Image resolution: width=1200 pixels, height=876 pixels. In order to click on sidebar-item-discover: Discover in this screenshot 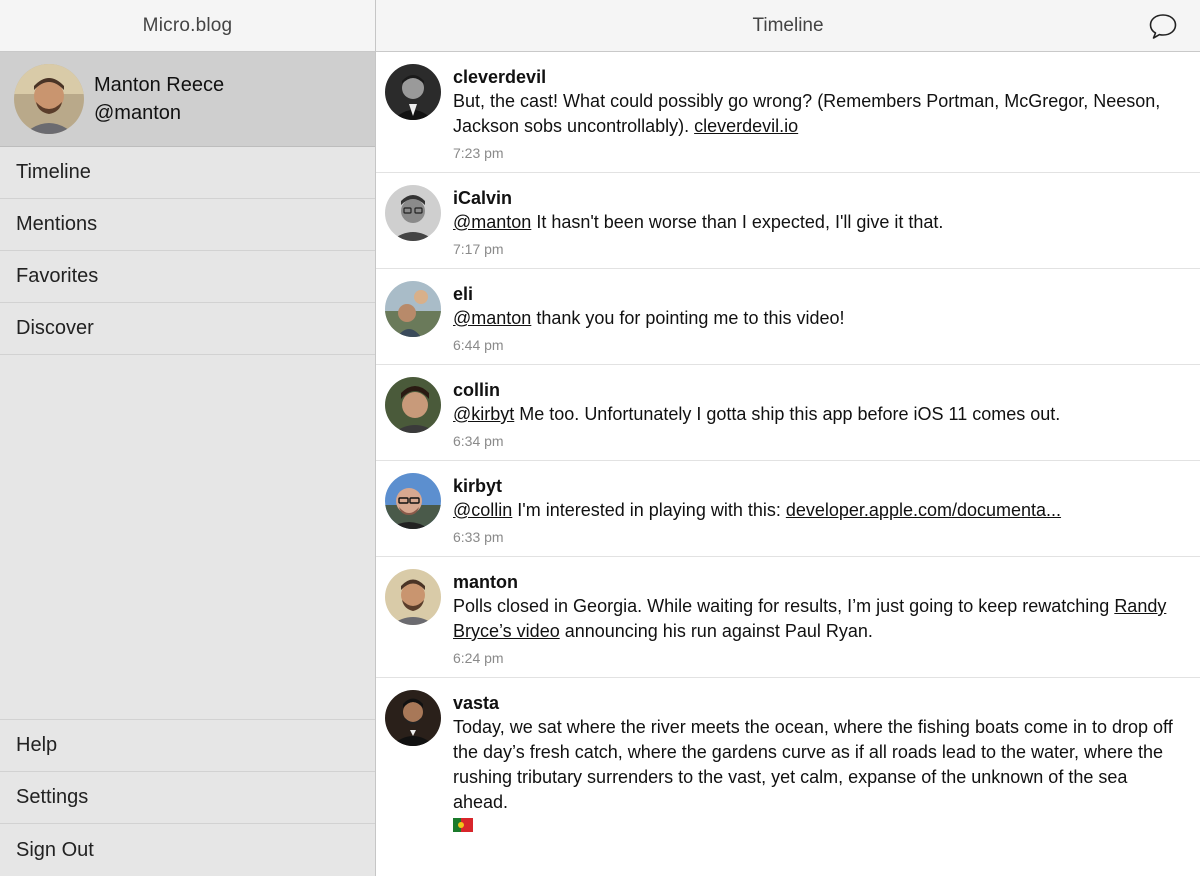, I will do `click(187, 329)`.